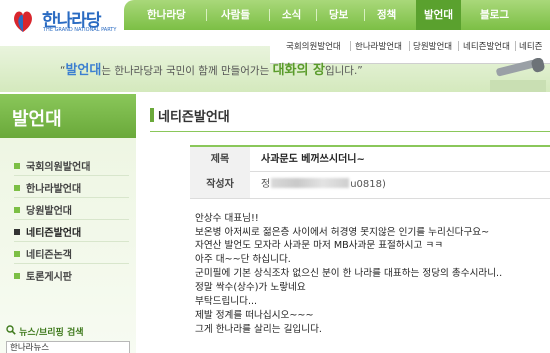 The height and width of the screenshot is (353, 550). I want to click on news-search-title: 뉴스/브리핑 검색, so click(45, 331).